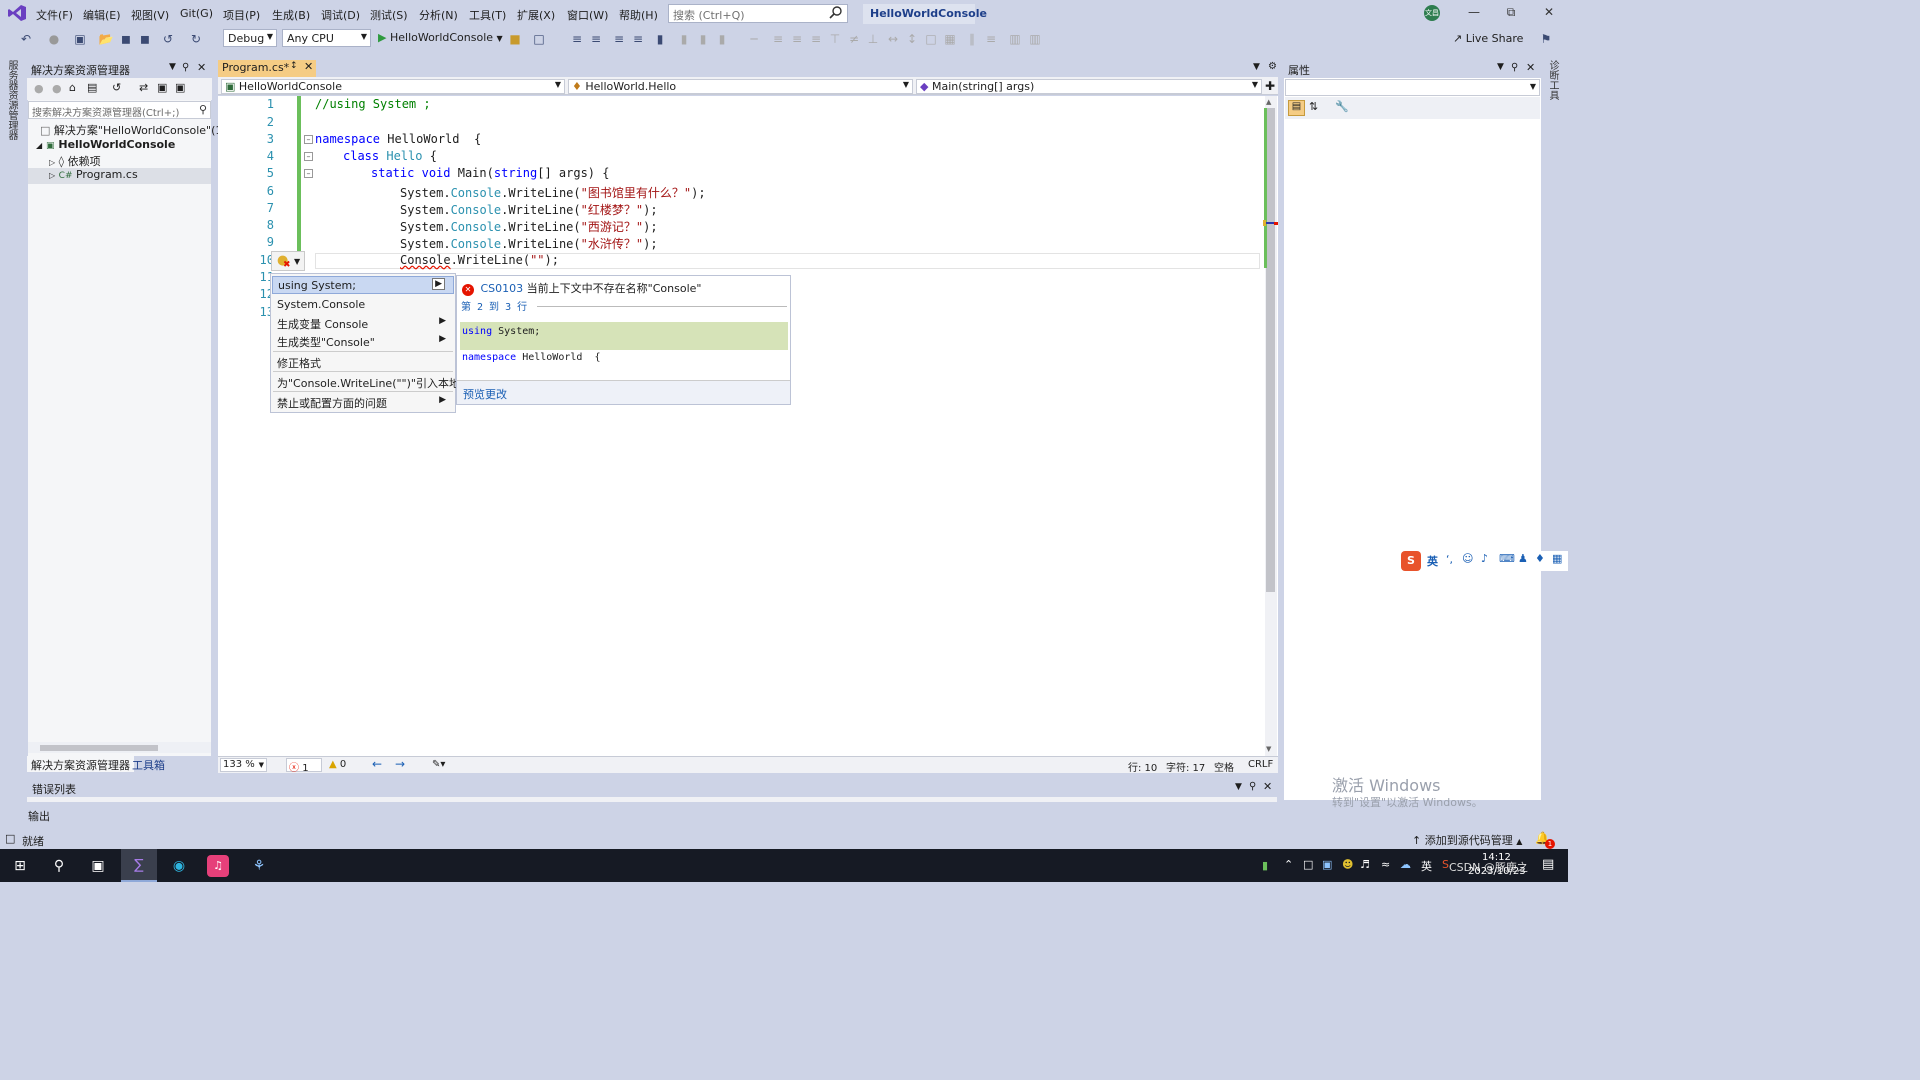 The height and width of the screenshot is (1080, 1920). I want to click on switch-view-icon: ▤, so click(92, 87).